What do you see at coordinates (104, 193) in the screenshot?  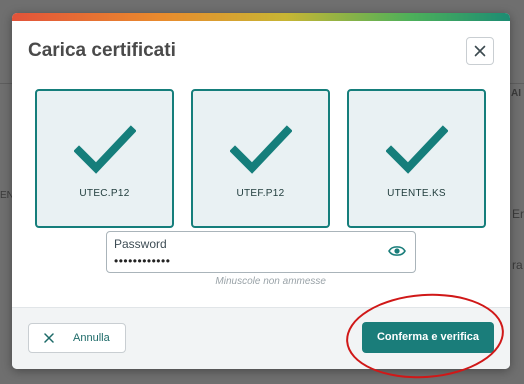 I see `certificate-label: UTEC.P12` at bounding box center [104, 193].